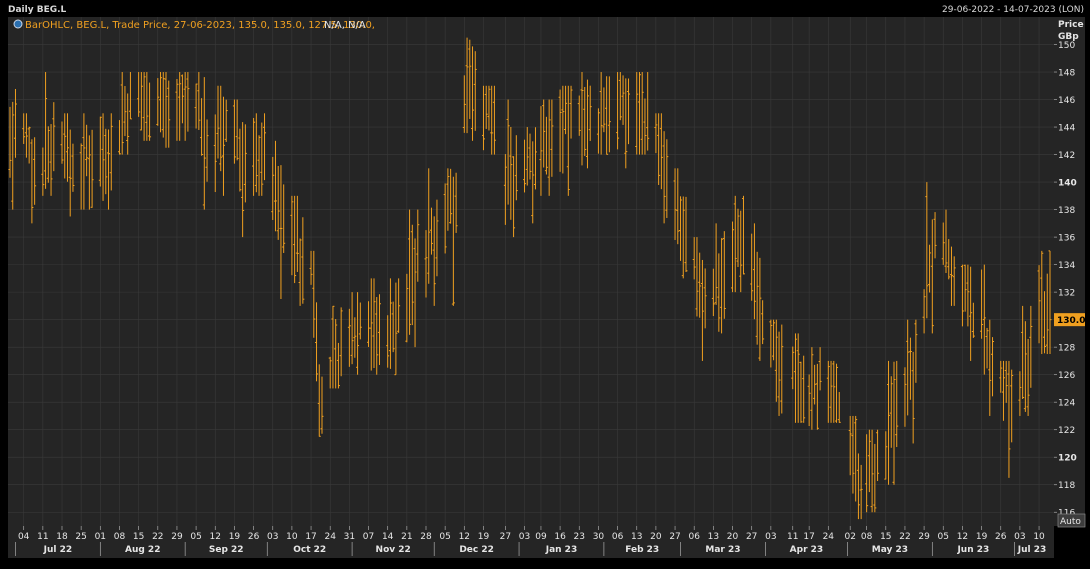 Image resolution: width=1090 pixels, height=569 pixels. What do you see at coordinates (426, 537) in the screenshot?
I see `day-tick-label: 28` at bounding box center [426, 537].